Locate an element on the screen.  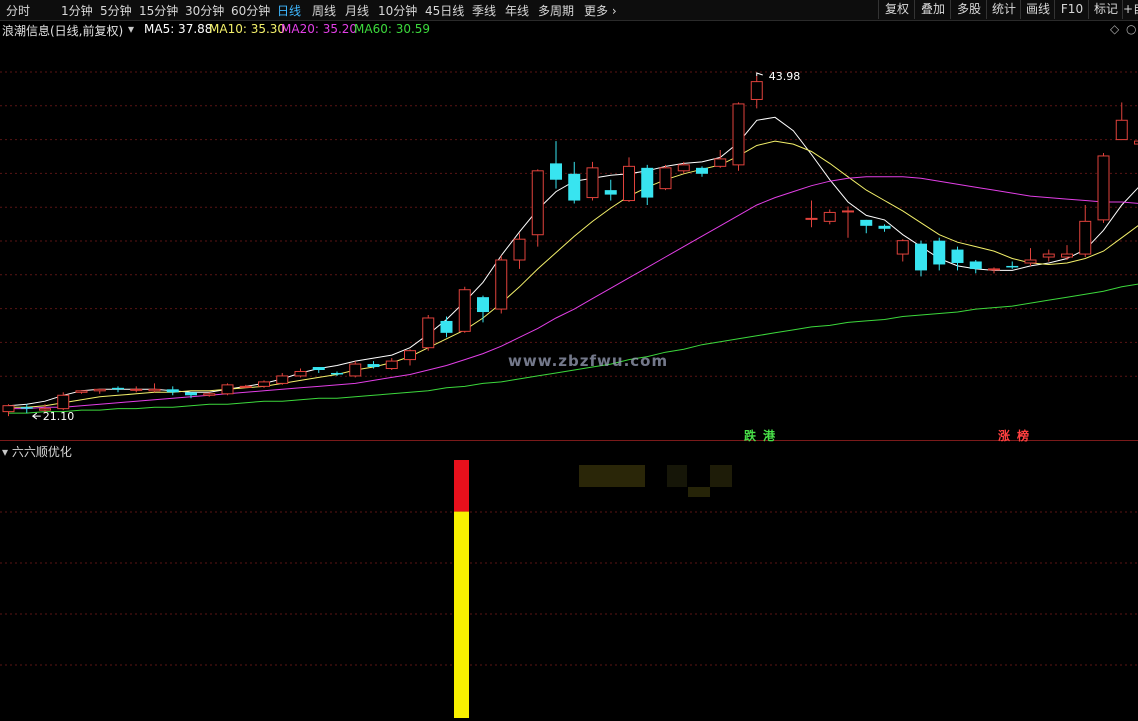
watermark: www.zbzfwu.com is located at coordinates (588, 361).